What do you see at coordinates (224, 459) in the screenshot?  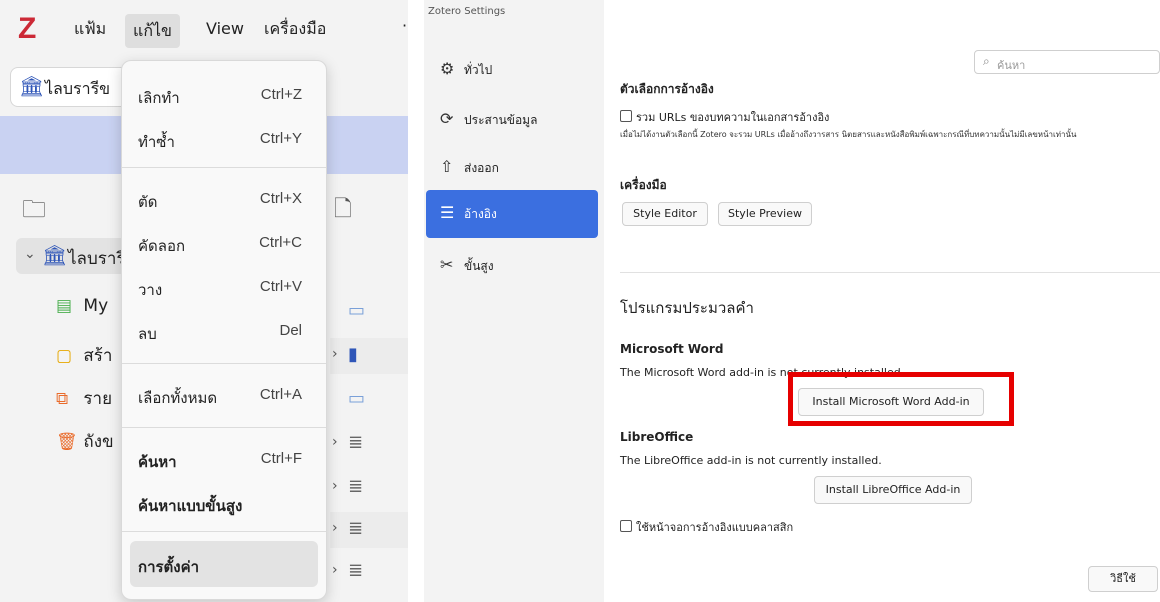 I see `menu-item-find: ค้นหา Ctrl+F` at bounding box center [224, 459].